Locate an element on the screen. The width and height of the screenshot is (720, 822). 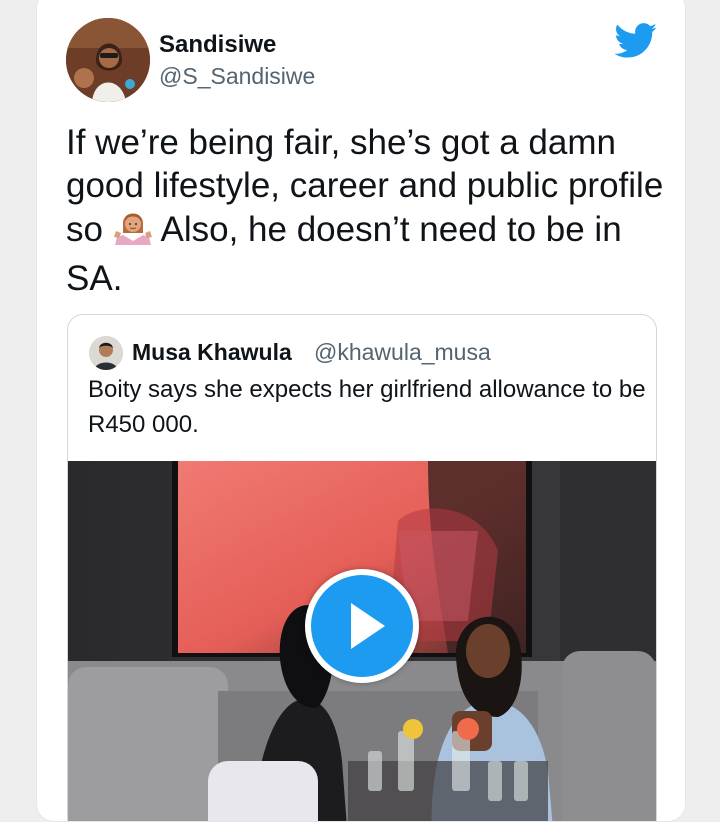
author-avatar is located at coordinates (108, 60).